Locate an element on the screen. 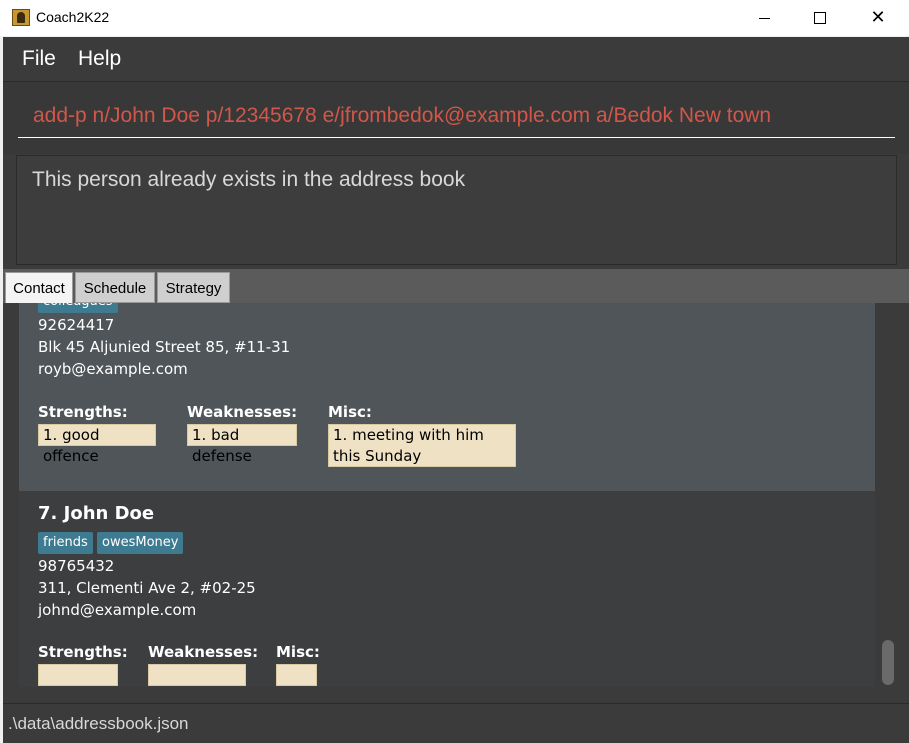 The image size is (909, 743). scrollbar-thumb is located at coordinates (888, 662).